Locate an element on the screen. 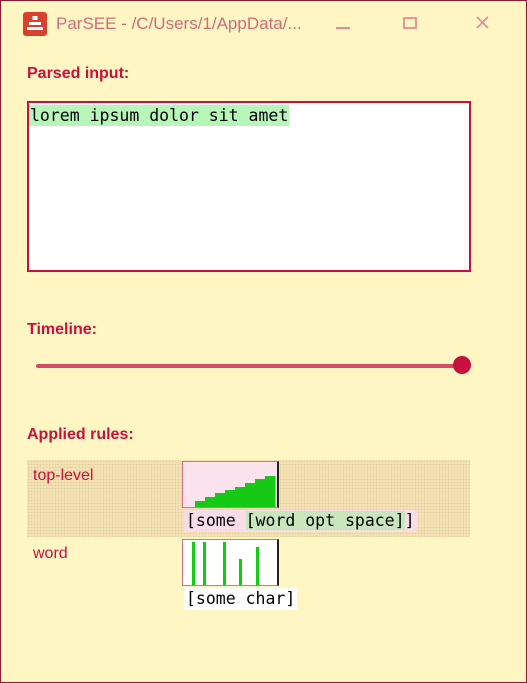  timeline-label: Timeline: is located at coordinates (62, 329).